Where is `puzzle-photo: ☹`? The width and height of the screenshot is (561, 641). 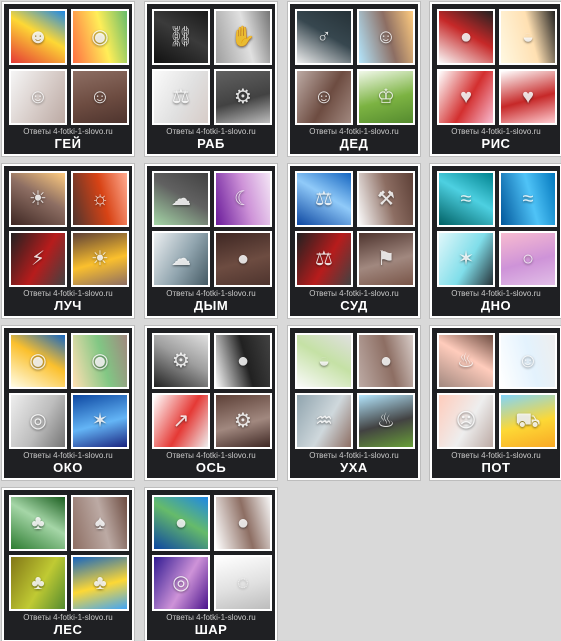
puzzle-photo: ☹ is located at coordinates (466, 421).